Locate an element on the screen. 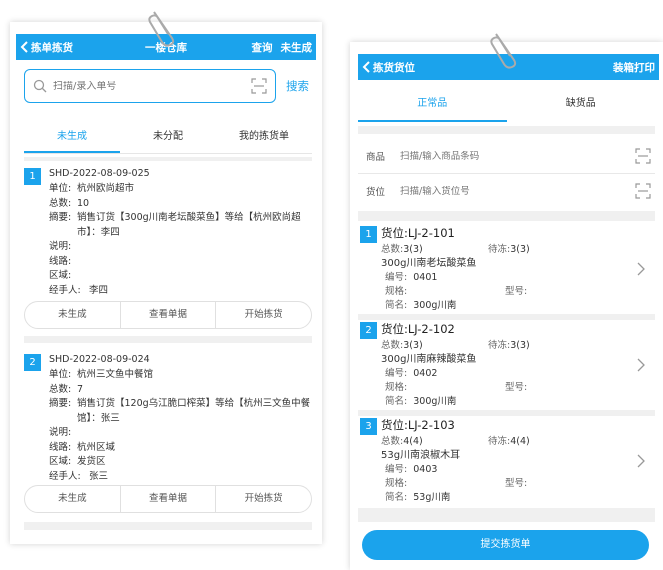 This screenshot has height=570, width=663. product-field-label: 商品 is located at coordinates (376, 157).